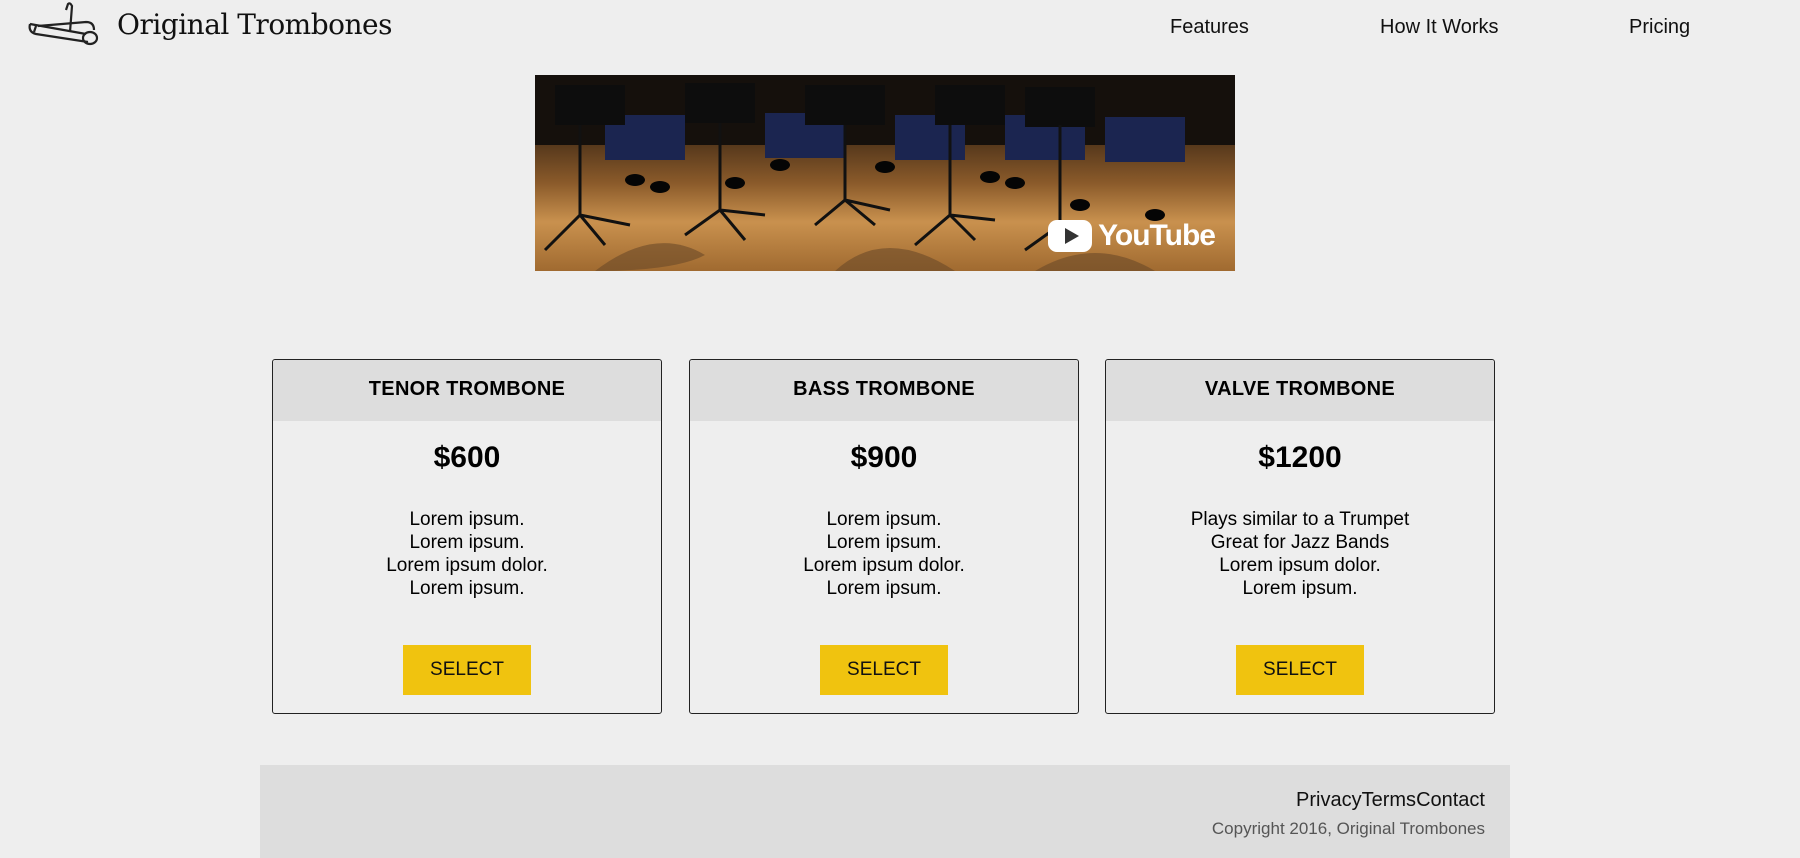  What do you see at coordinates (1450, 800) in the screenshot?
I see `footer-link-contact: Contact` at bounding box center [1450, 800].